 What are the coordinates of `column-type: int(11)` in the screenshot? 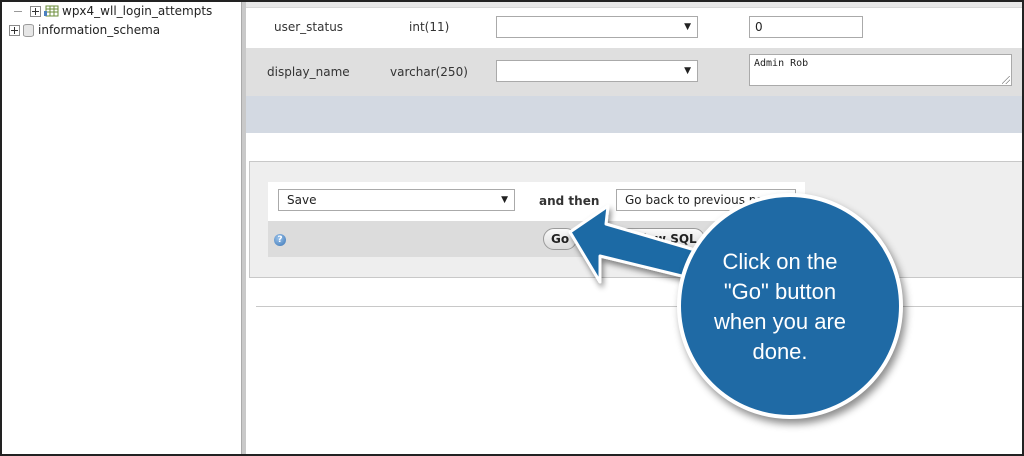 It's located at (429, 27).